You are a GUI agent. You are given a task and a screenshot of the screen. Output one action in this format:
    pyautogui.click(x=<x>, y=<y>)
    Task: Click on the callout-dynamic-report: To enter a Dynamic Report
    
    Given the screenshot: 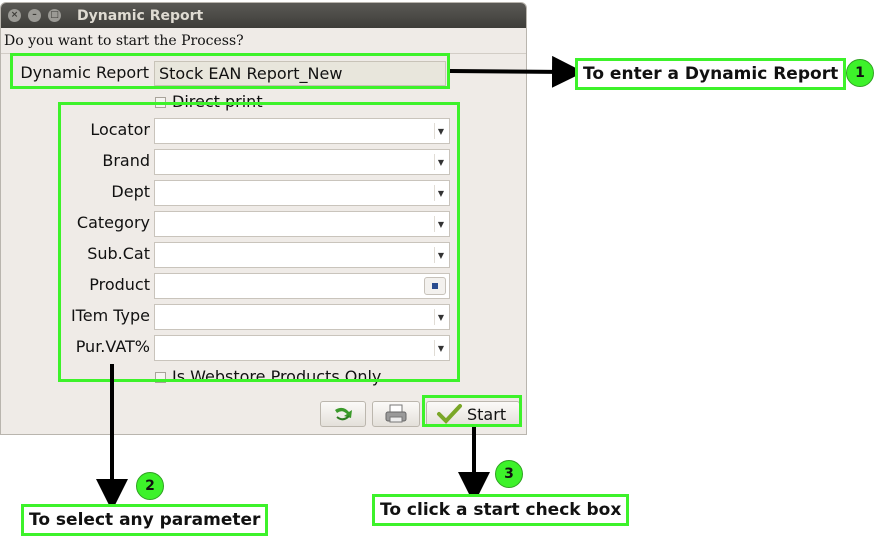 What is the action you would take?
    pyautogui.click(x=711, y=74)
    